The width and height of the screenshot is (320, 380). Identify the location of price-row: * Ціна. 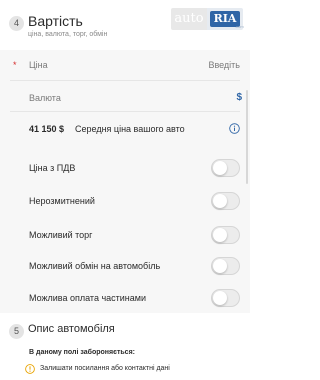
(125, 66).